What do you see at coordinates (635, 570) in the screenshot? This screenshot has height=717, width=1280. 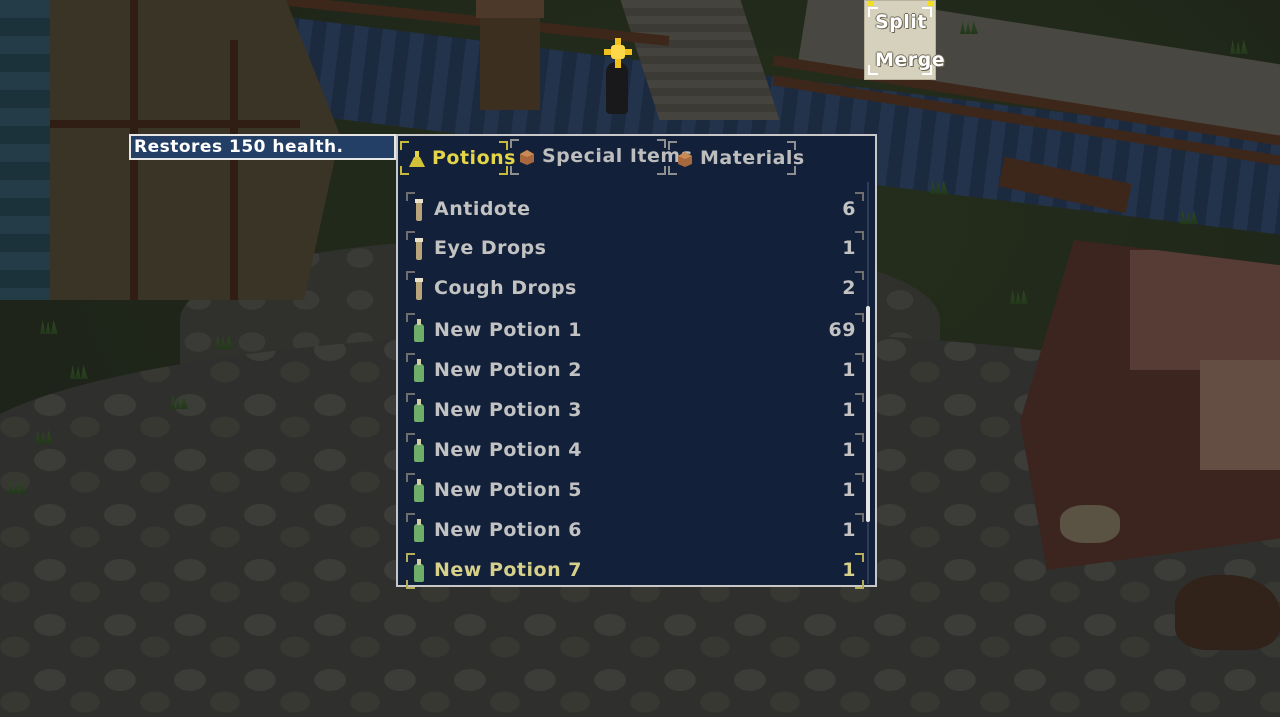 I see `item-row-new-potion-7: New Potion 7 1` at bounding box center [635, 570].